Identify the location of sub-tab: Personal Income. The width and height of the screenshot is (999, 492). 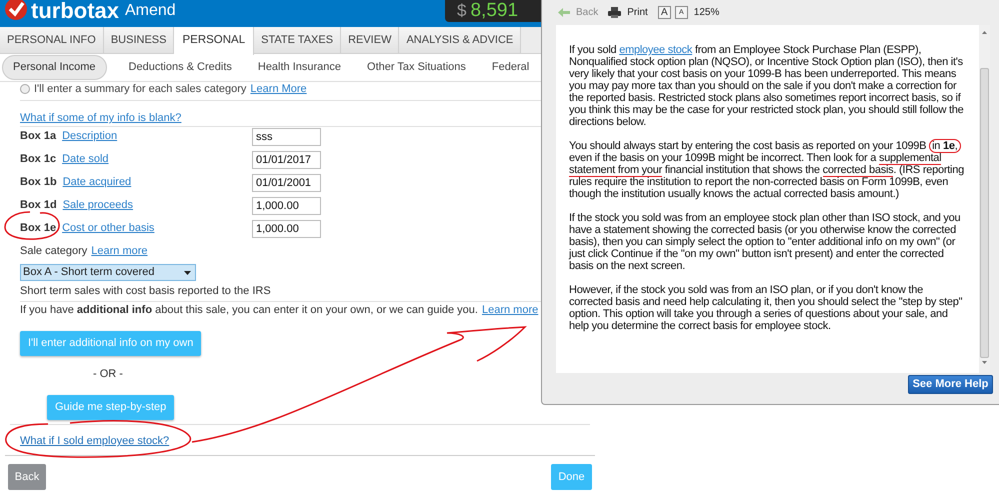
(54, 67).